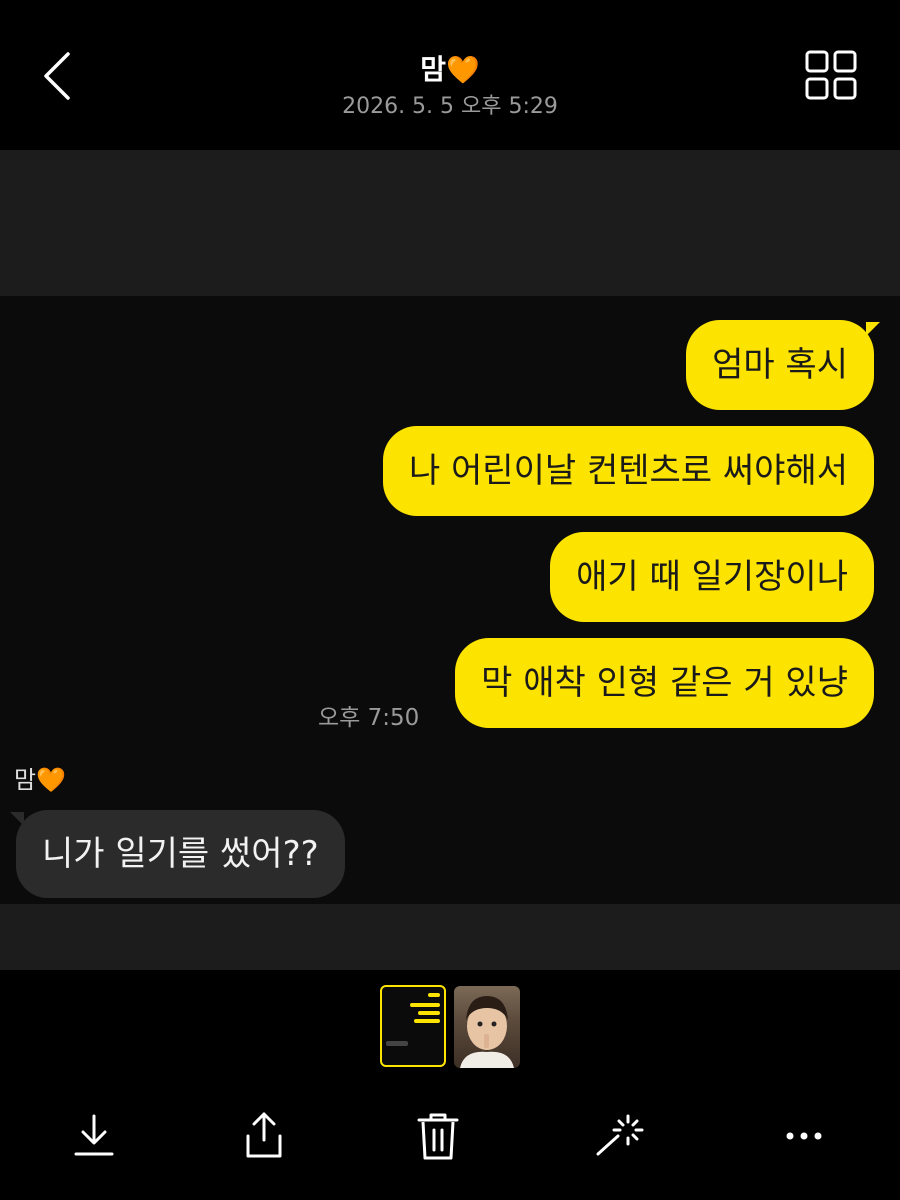  What do you see at coordinates (369, 718) in the screenshot?
I see `message-time: 오후 7:50` at bounding box center [369, 718].